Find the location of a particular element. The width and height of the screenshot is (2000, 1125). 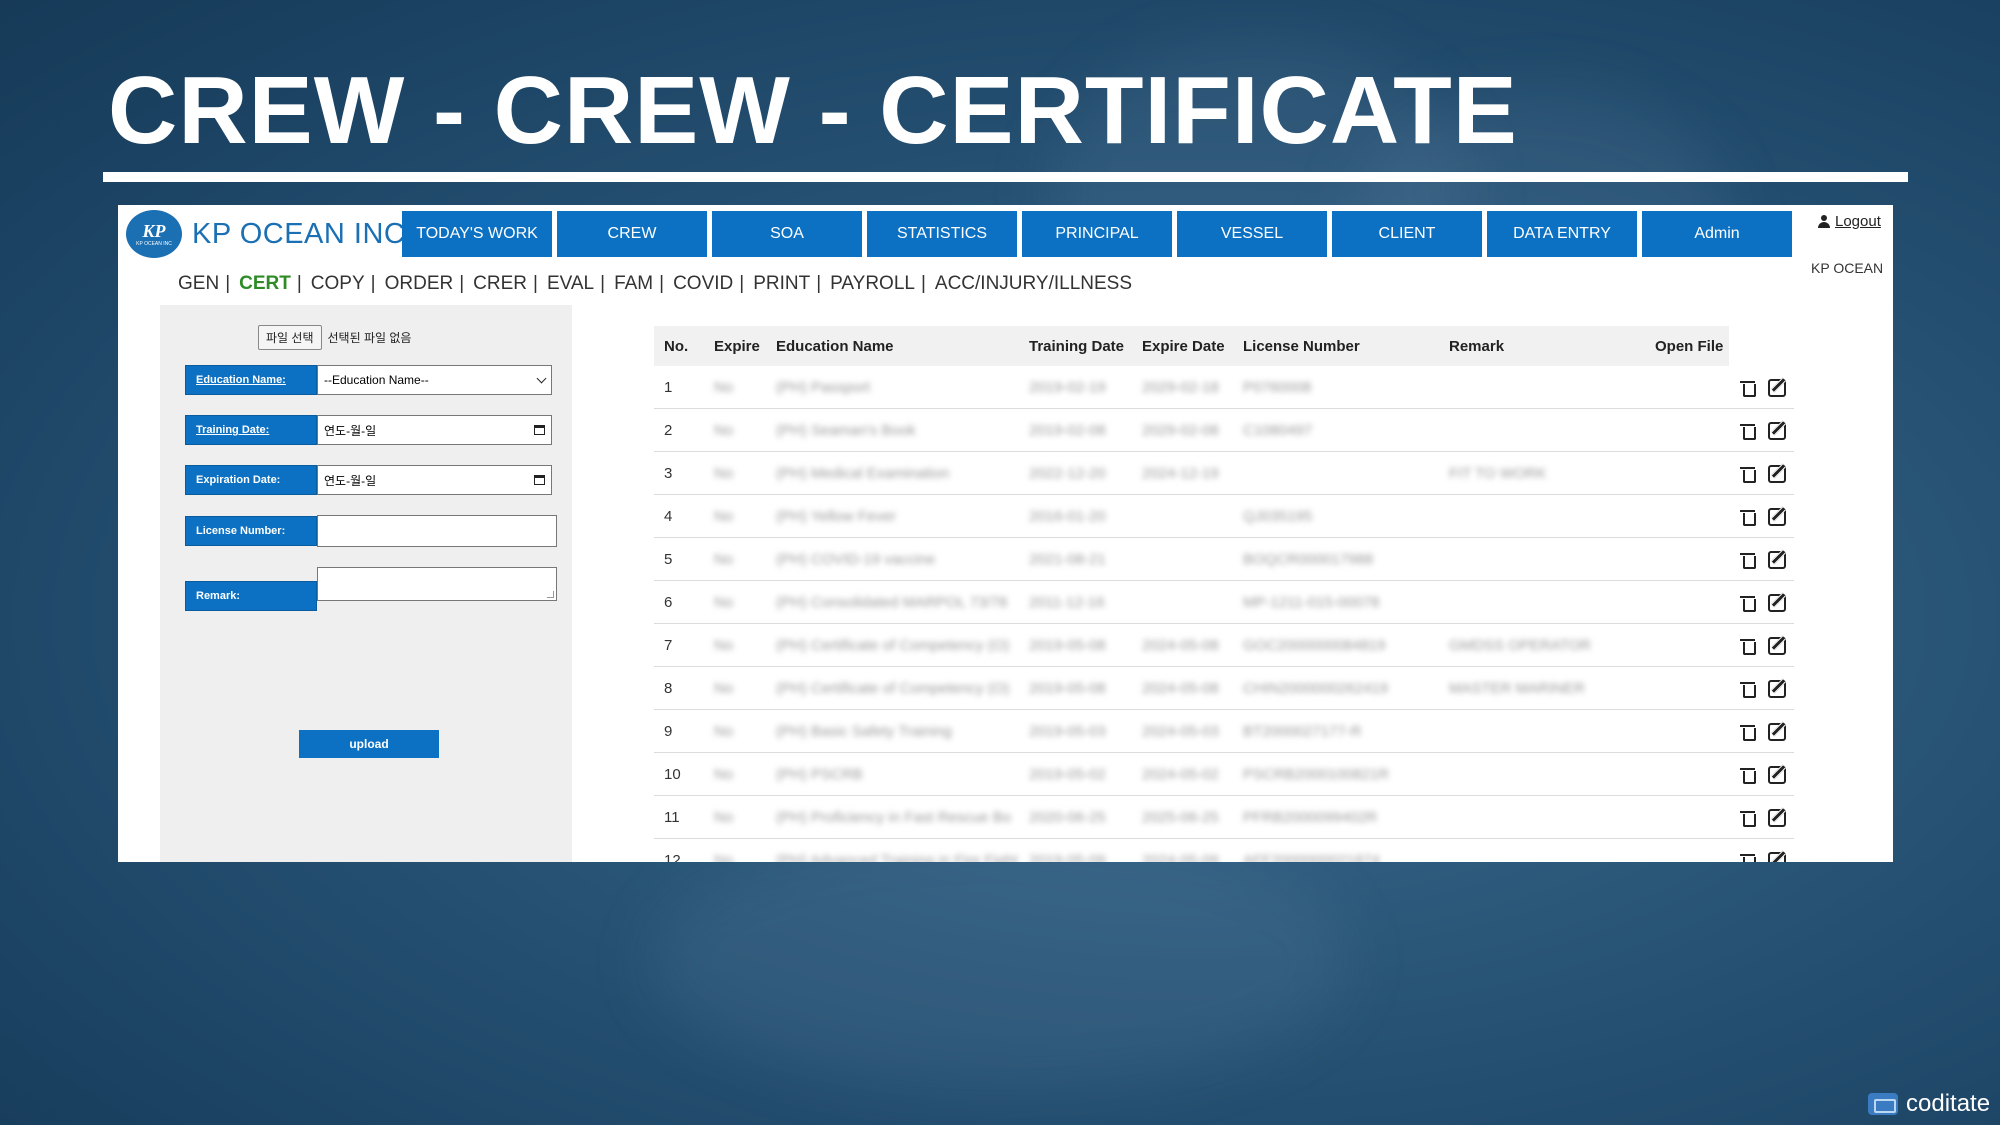

cell-no: 7 is located at coordinates (668, 645).